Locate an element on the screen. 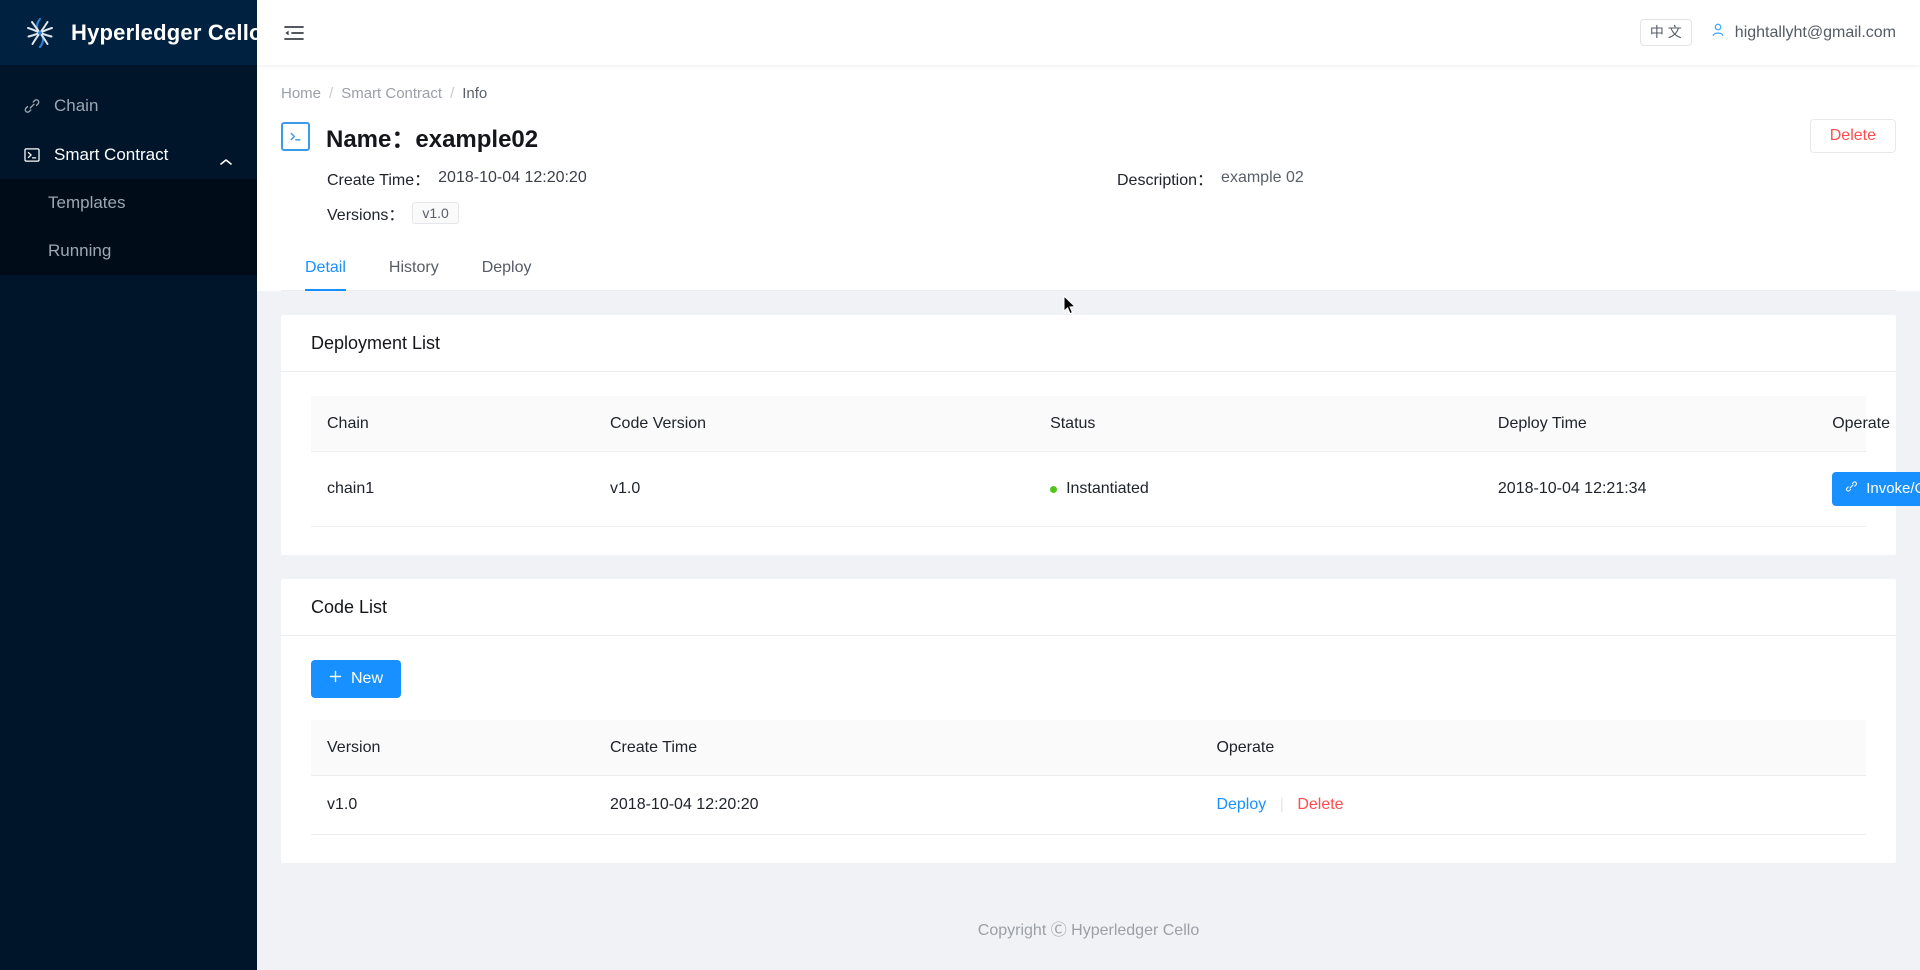 This screenshot has width=1920, height=970. sidebar-subitem-label: Running is located at coordinates (80, 250).